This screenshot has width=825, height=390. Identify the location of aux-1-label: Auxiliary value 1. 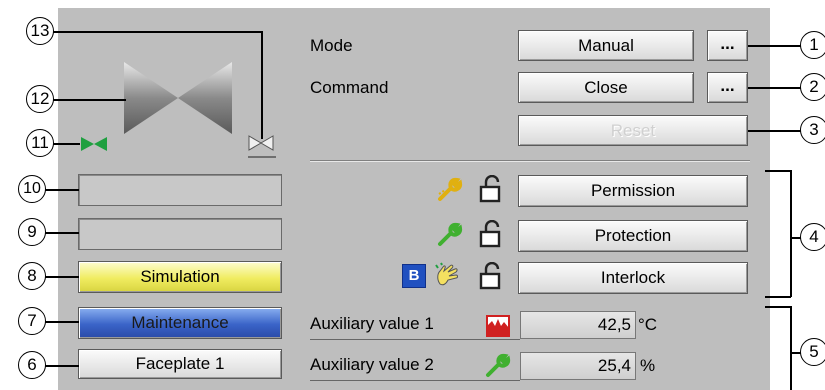
(372, 323).